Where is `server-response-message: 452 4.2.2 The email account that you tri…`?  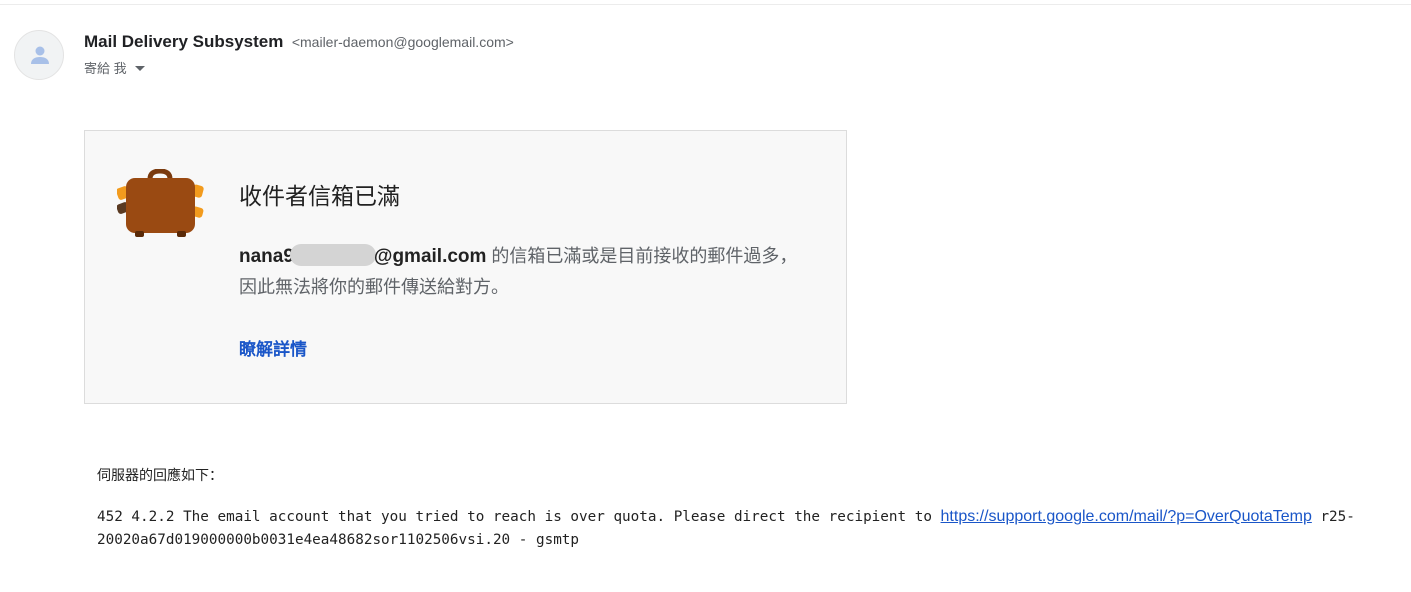 server-response-message: 452 4.2.2 The email account that you tri… is located at coordinates (747, 528).